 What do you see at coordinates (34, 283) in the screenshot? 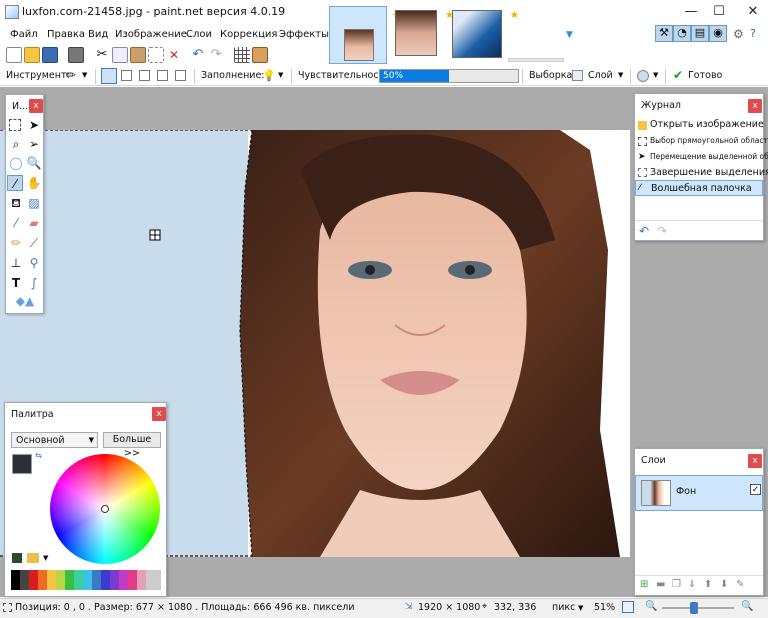
I see `line-curve-tool-icon: ∫` at bounding box center [34, 283].